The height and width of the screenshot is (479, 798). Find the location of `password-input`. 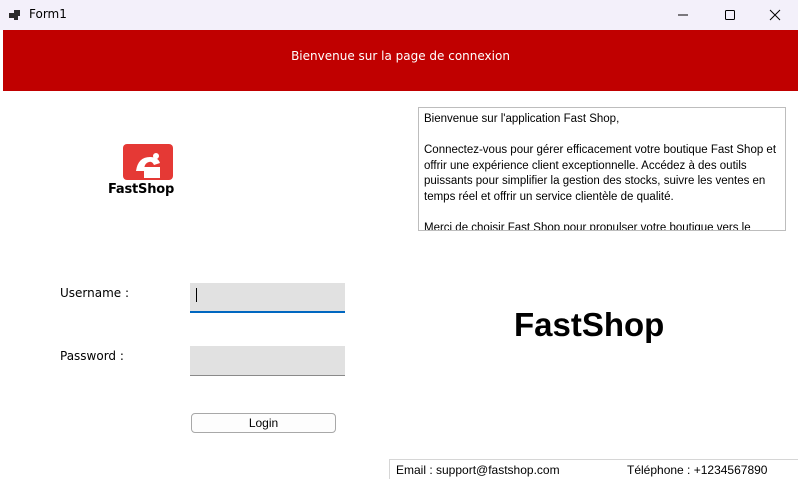

password-input is located at coordinates (267, 361).